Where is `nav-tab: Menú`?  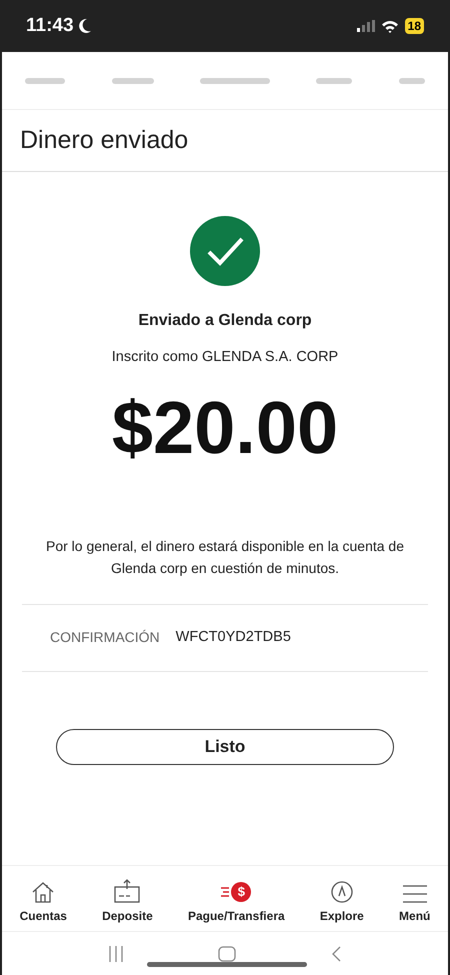 nav-tab: Menú is located at coordinates (414, 905).